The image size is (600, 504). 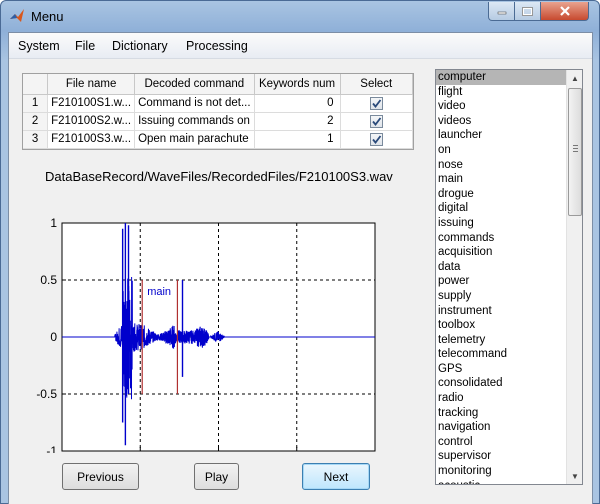 I want to click on list-item: flight, so click(x=501, y=92).